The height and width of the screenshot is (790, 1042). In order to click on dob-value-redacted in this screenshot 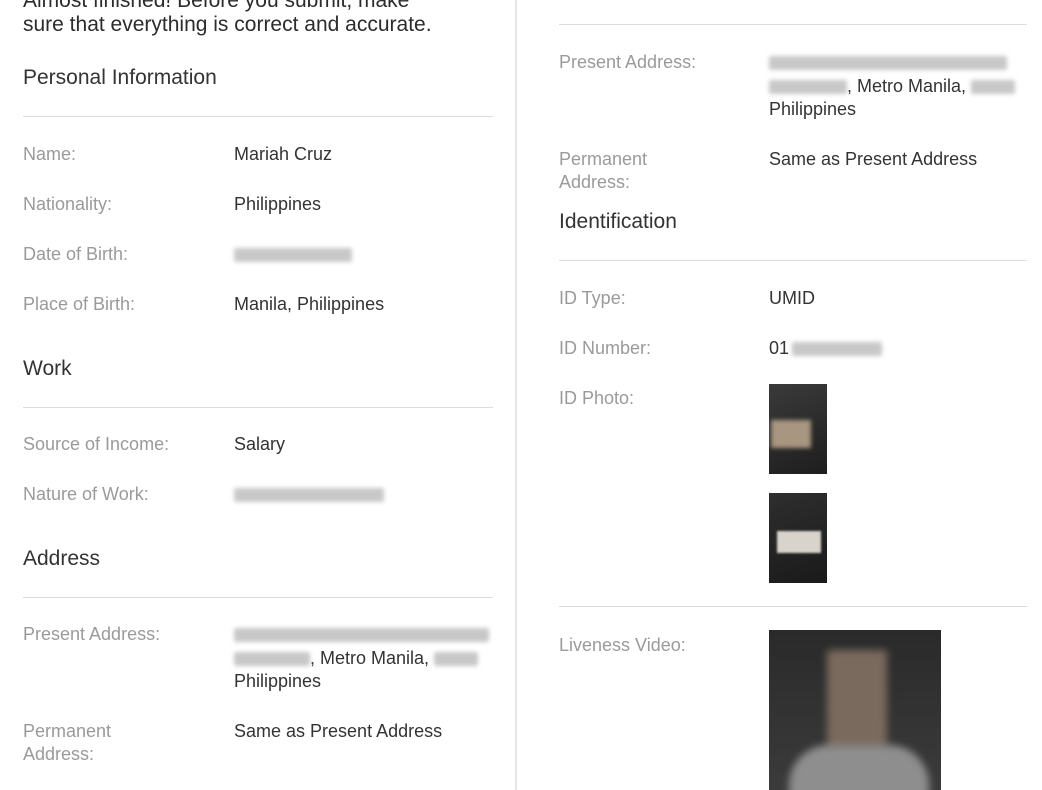, I will do `click(293, 254)`.